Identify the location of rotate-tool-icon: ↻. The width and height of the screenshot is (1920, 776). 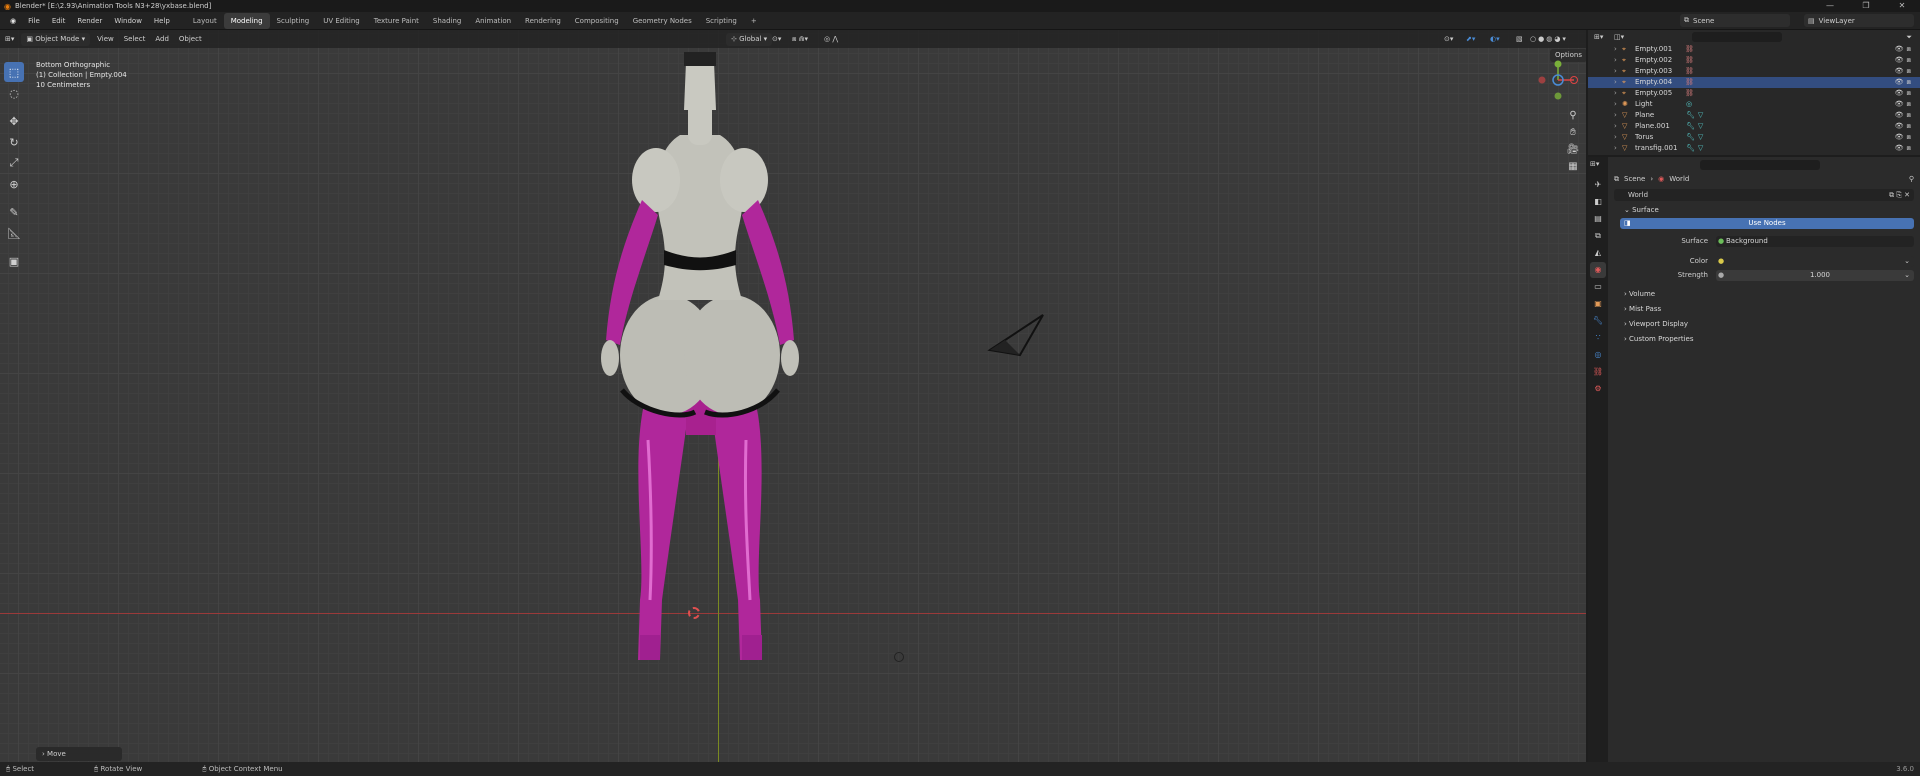
(14, 142).